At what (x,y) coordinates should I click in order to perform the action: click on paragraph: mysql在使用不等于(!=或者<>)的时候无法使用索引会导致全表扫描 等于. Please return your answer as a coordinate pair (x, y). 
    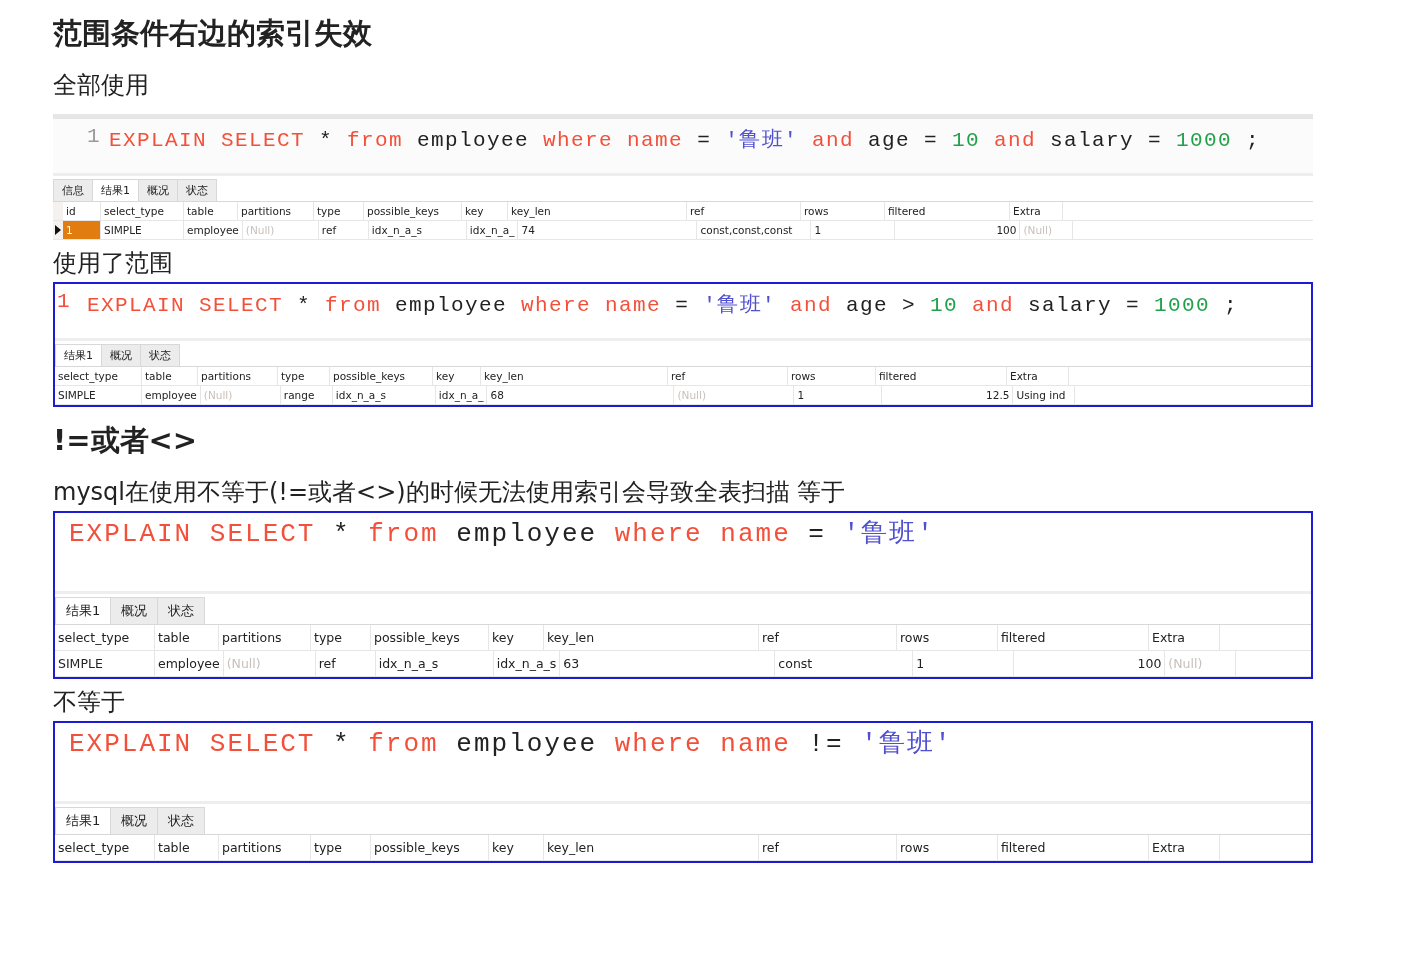
    Looking at the image, I should click on (450, 492).